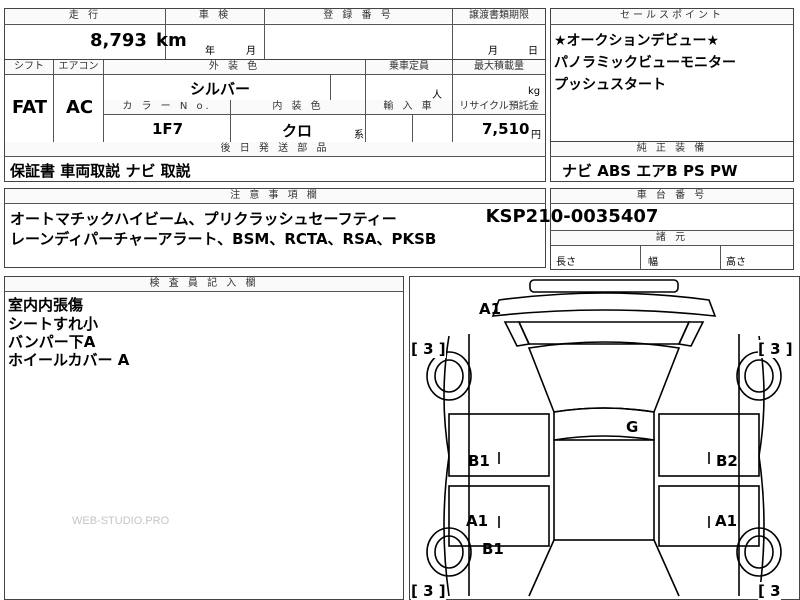  I want to click on damage-mark-right-rear-door: A1, so click(726, 521).